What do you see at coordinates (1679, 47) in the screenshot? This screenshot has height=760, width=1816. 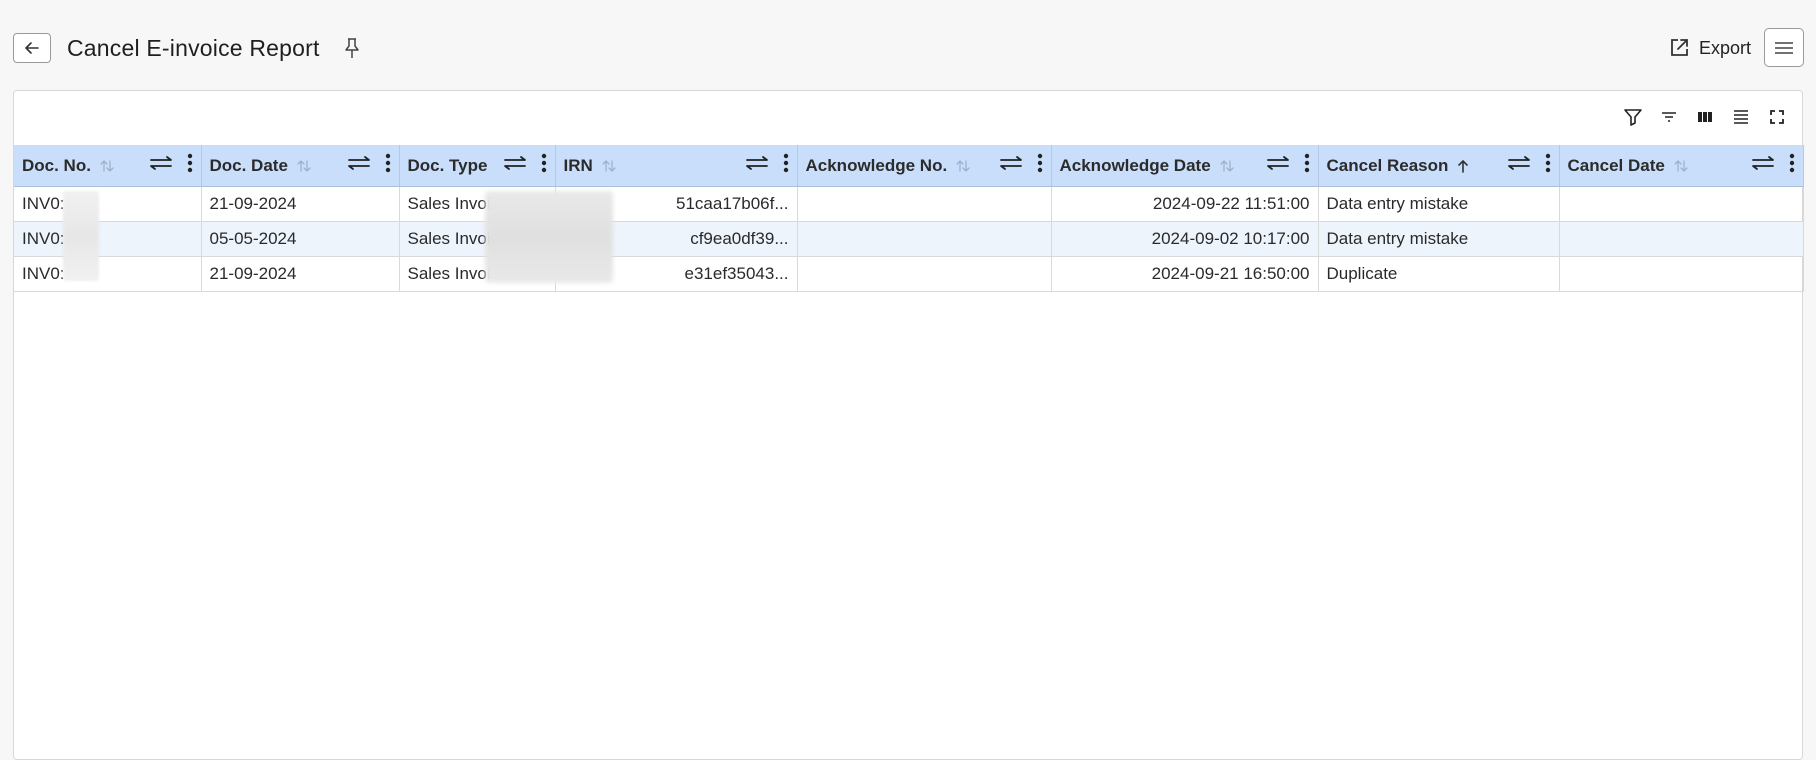 I see `export-icon` at bounding box center [1679, 47].